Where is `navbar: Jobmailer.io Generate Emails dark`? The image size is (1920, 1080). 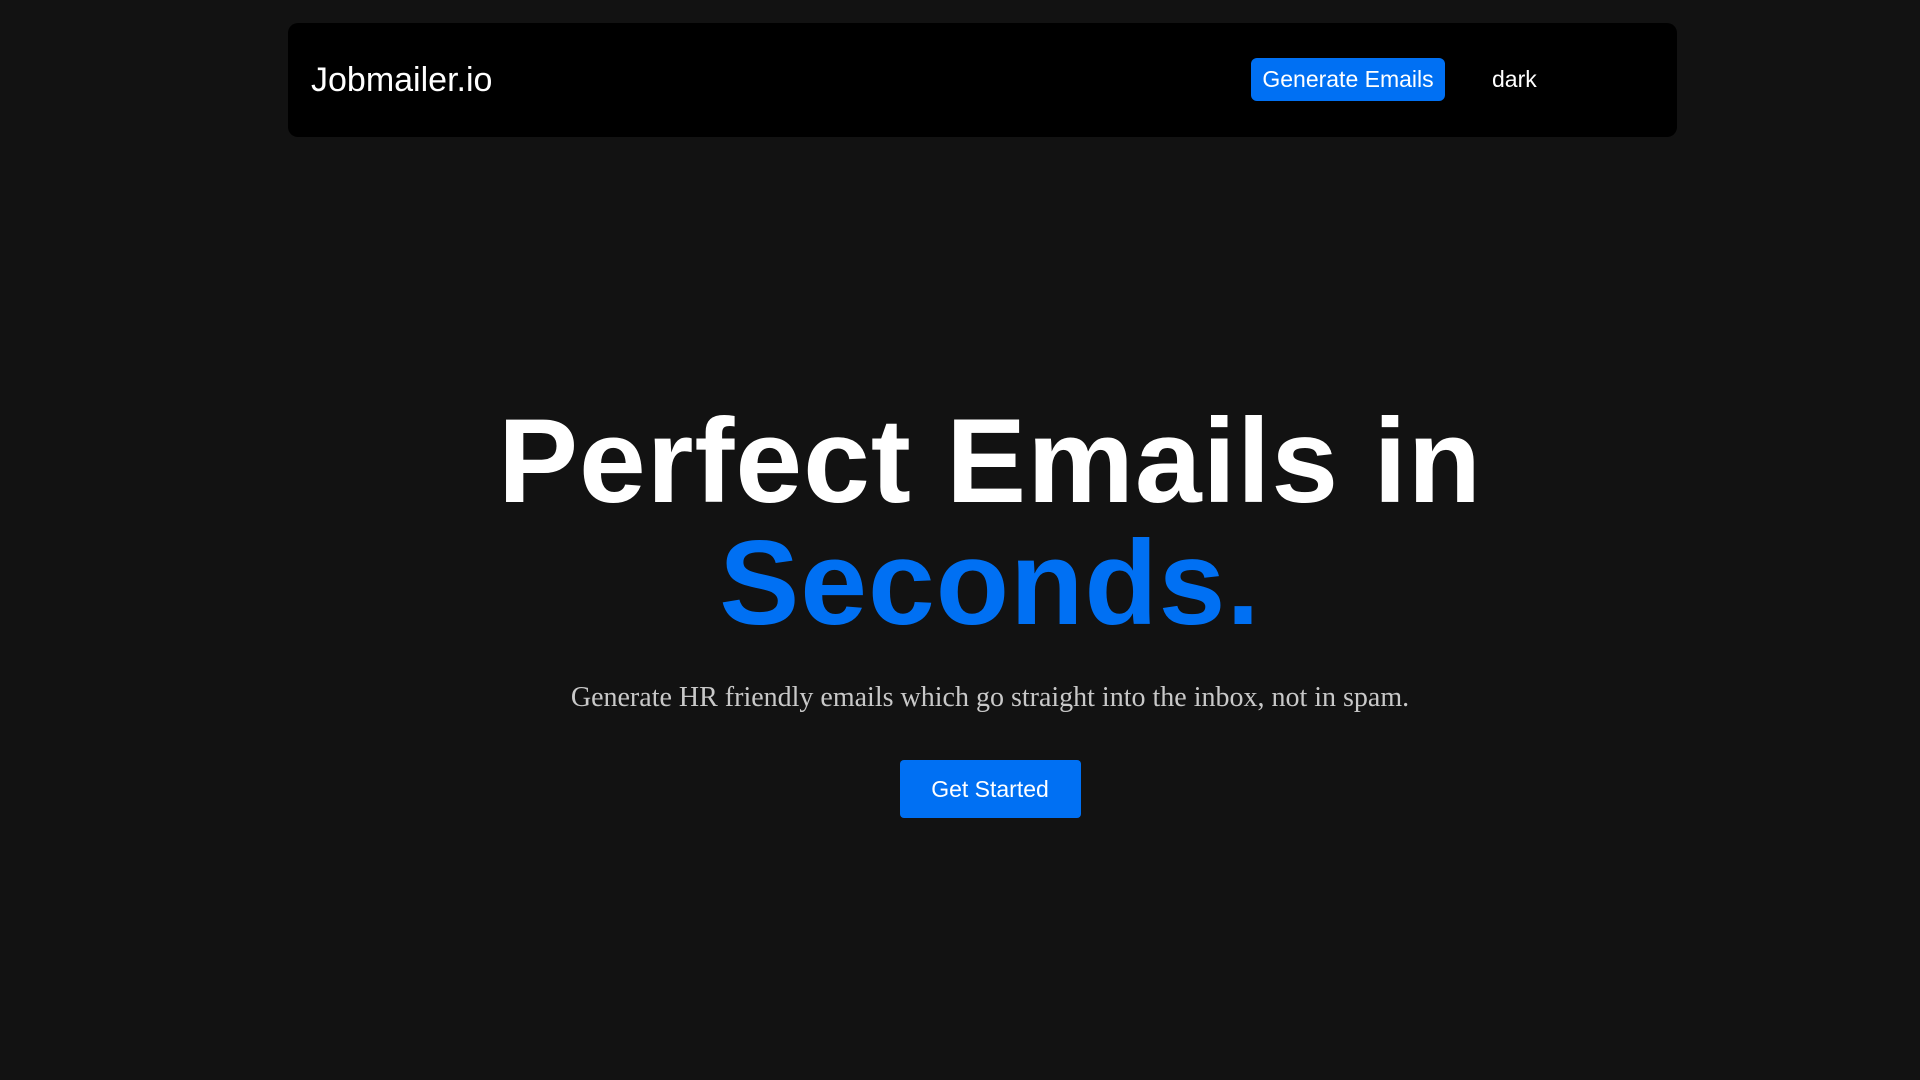 navbar: Jobmailer.io Generate Emails dark is located at coordinates (982, 80).